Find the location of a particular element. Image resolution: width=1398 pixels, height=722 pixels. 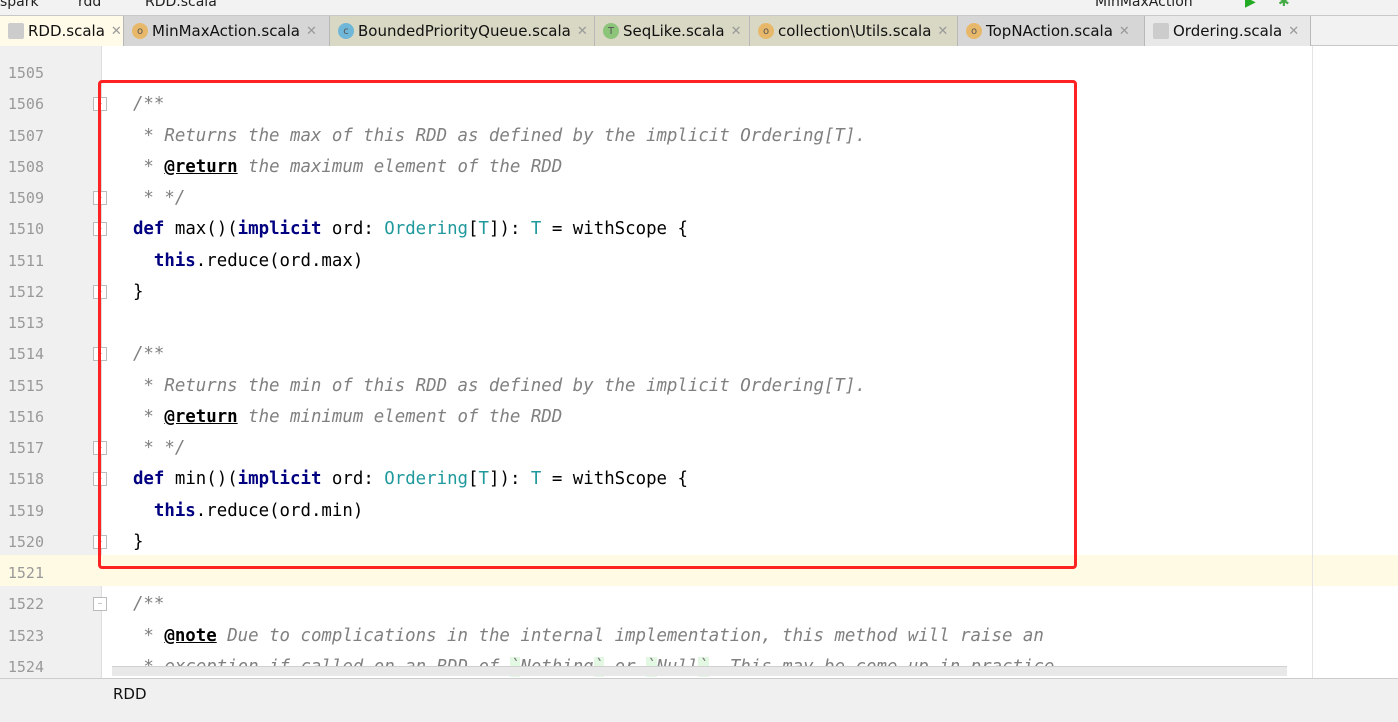

class-icon: c is located at coordinates (346, 31).